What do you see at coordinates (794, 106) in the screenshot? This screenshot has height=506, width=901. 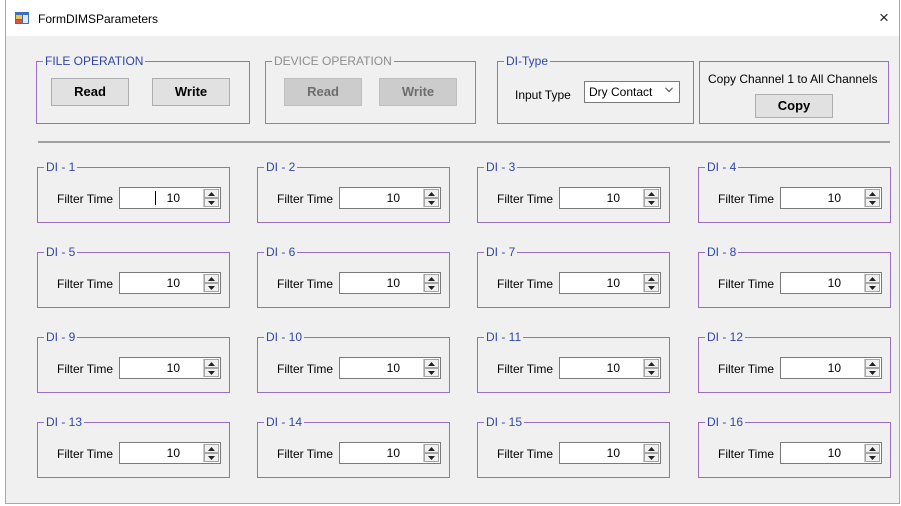 I see `copy-button: Copy` at bounding box center [794, 106].